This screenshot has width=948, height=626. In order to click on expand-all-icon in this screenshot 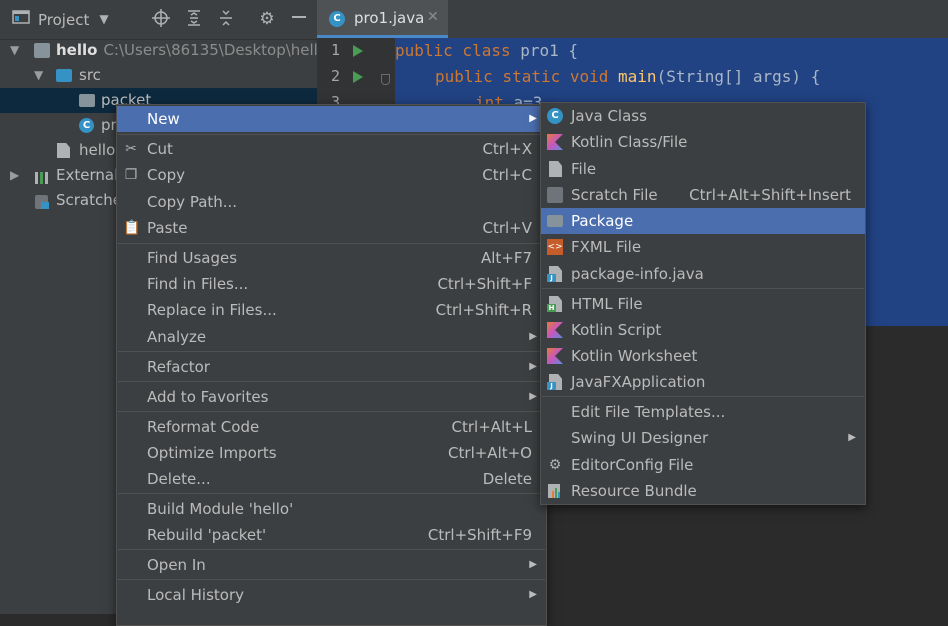, I will do `click(194, 19)`.